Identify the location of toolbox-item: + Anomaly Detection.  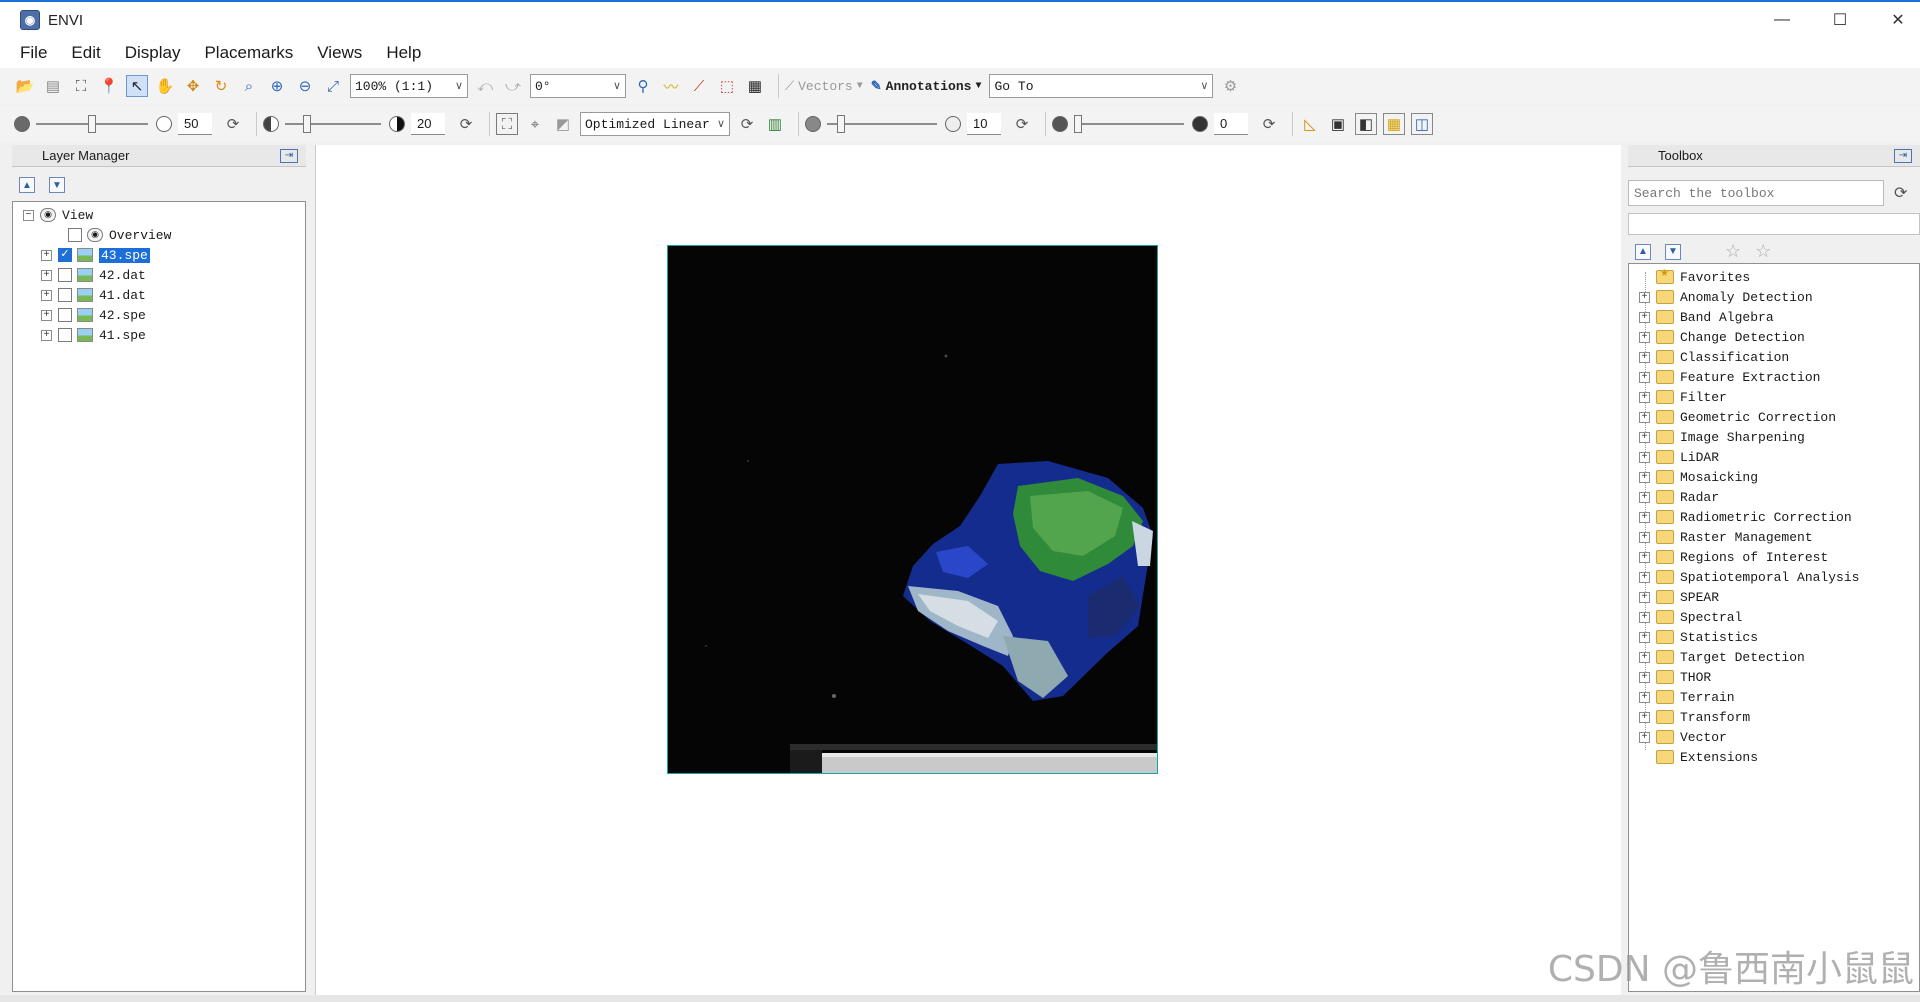
(1726, 297).